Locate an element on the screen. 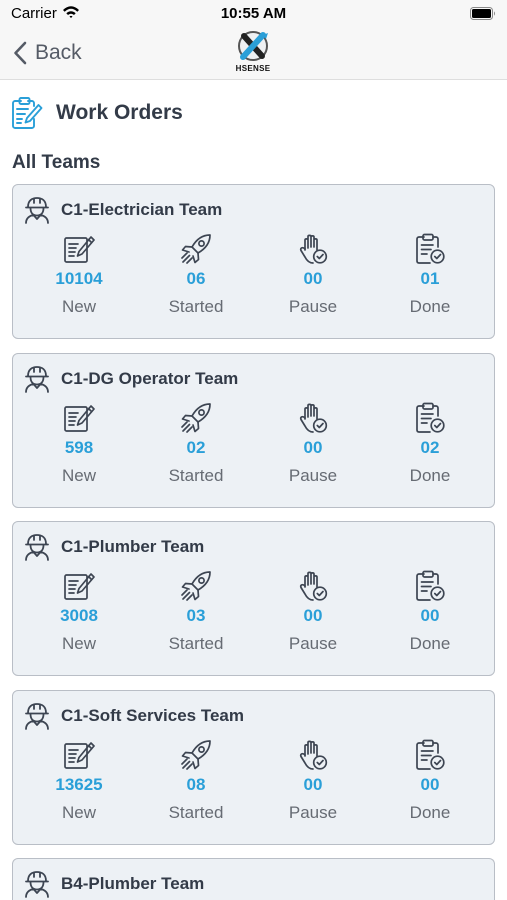  team-header: C1-Electrician Team is located at coordinates (122, 210).